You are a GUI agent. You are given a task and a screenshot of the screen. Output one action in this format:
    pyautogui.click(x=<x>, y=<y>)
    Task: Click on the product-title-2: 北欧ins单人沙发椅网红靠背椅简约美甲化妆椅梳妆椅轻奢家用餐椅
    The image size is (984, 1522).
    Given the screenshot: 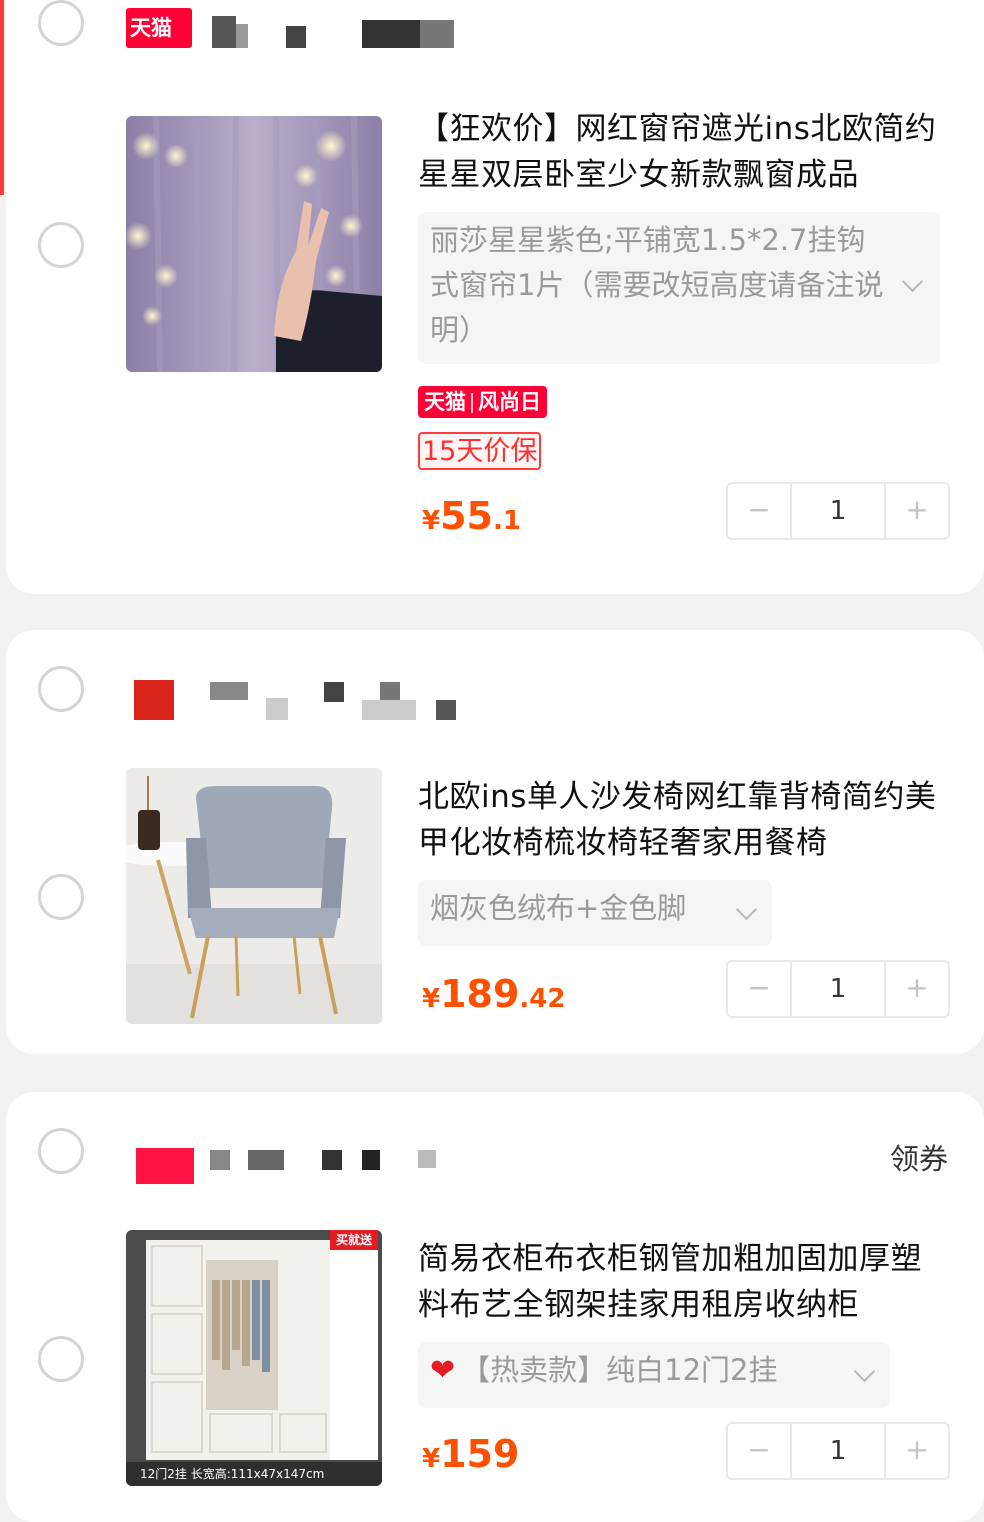 What is the action you would take?
    pyautogui.click(x=683, y=820)
    